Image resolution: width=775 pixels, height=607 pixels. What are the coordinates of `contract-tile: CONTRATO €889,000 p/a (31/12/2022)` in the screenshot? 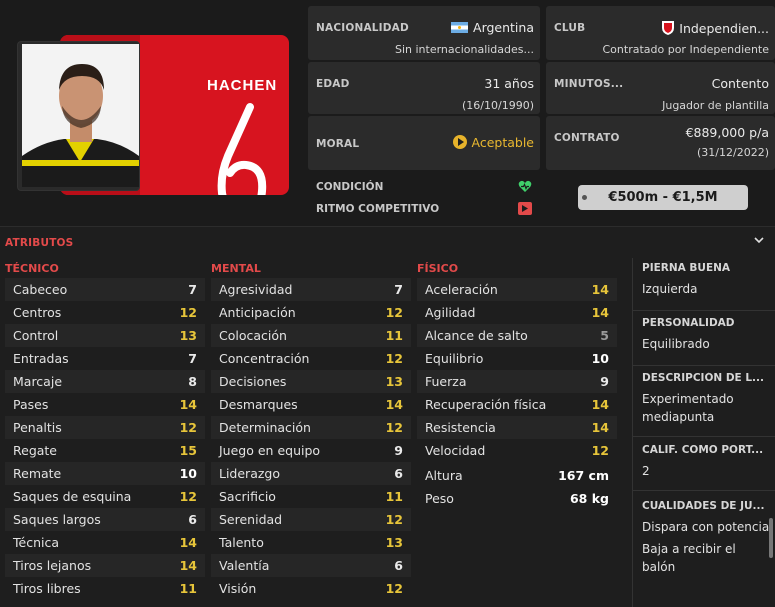 It's located at (660, 143).